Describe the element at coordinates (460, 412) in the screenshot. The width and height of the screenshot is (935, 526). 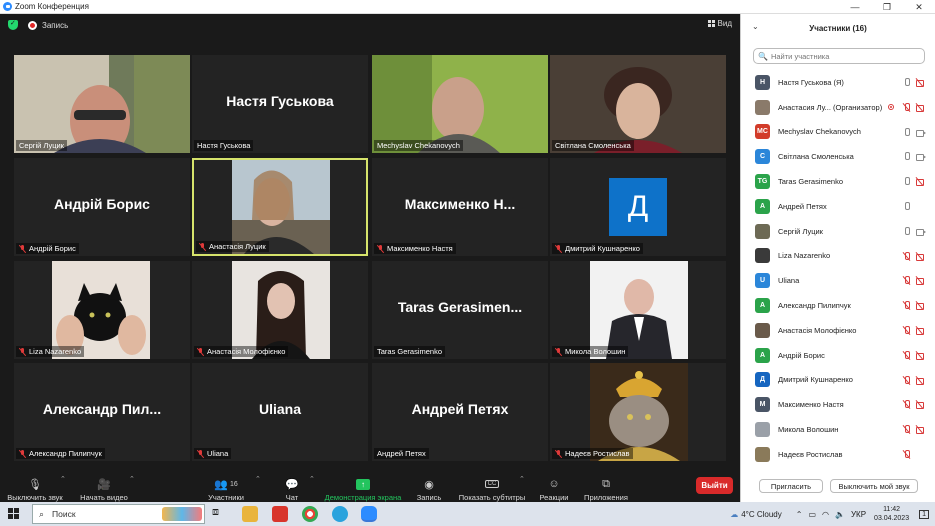
I see `video-tile: Андрей Петях Андрей Петях` at that location.